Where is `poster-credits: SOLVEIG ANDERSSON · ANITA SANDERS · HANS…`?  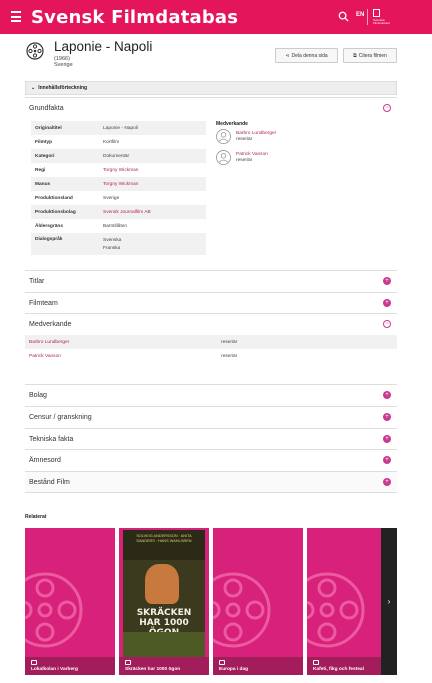 poster-credits: SOLVEIG ANDERSSON · ANITA SANDERS · HANS… is located at coordinates (164, 538).